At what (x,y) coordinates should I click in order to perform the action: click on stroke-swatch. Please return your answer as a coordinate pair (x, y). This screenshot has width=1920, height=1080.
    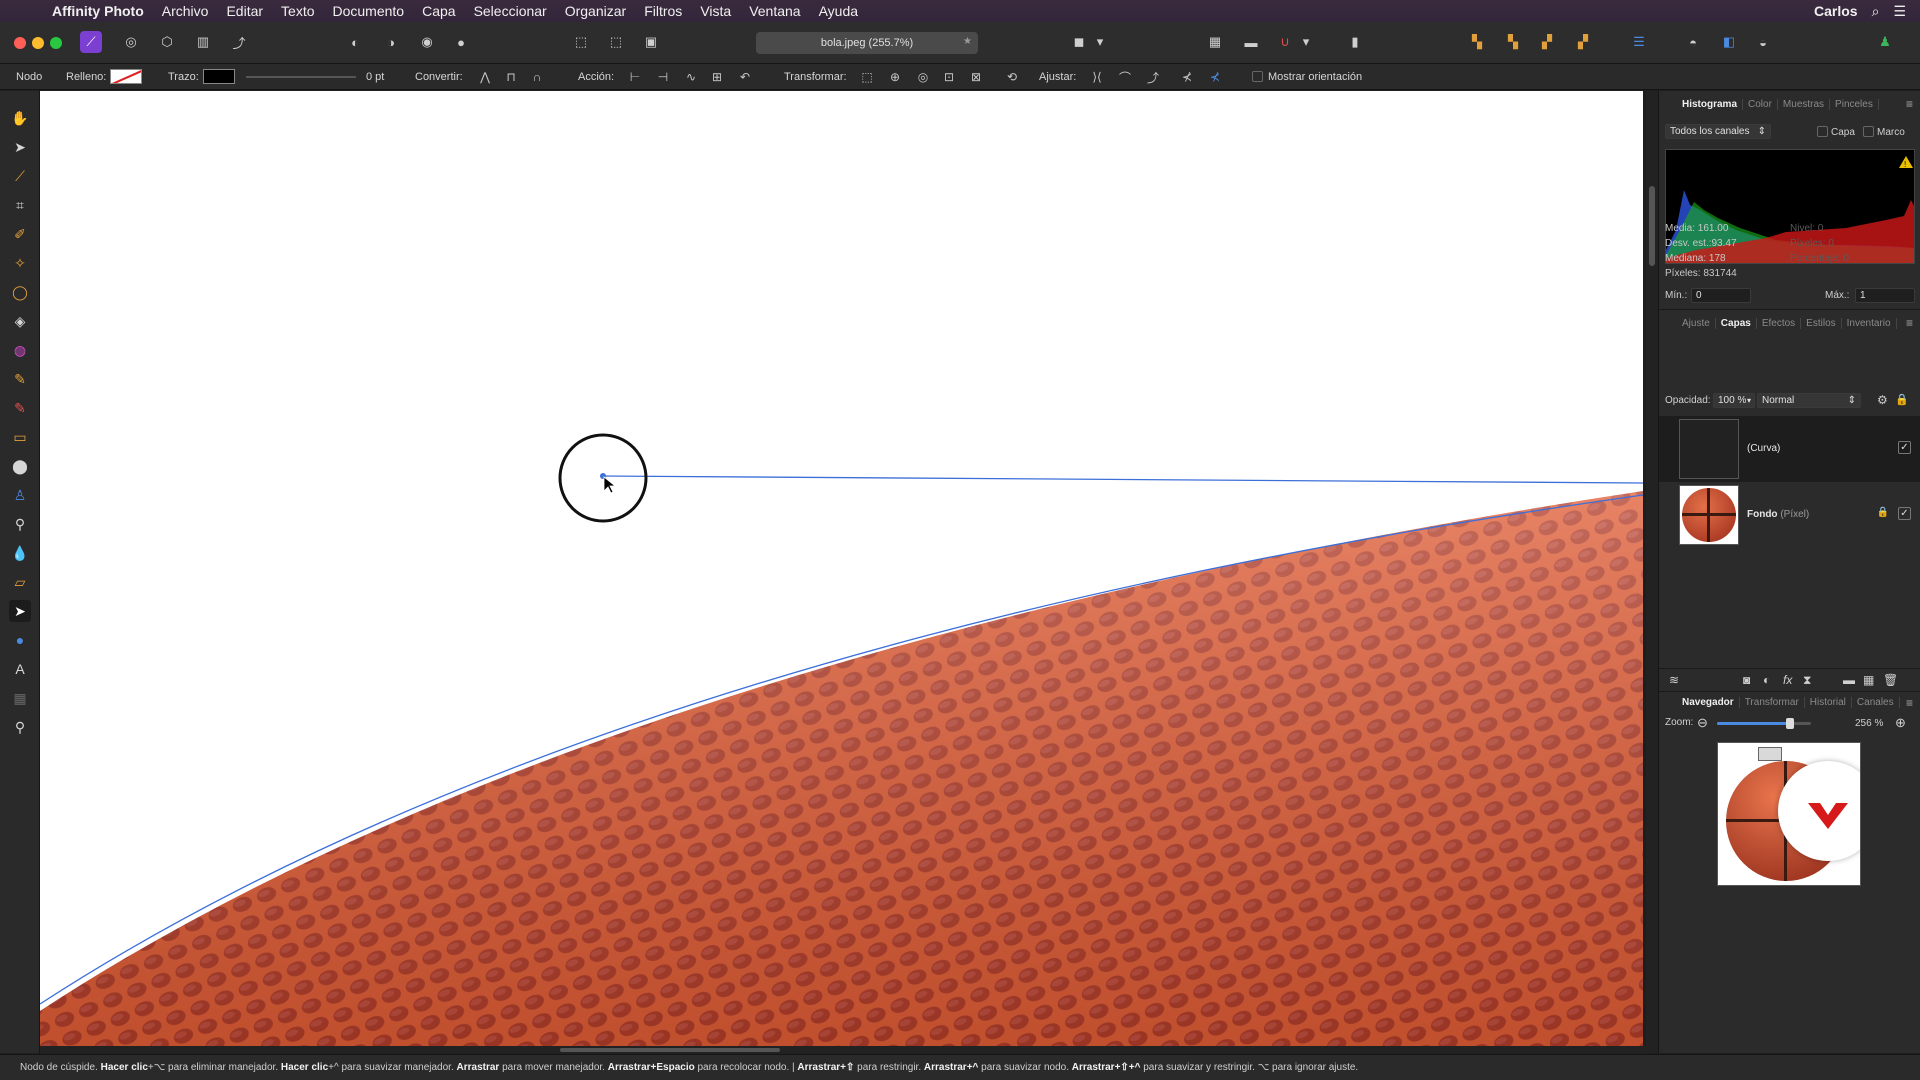
    Looking at the image, I should click on (219, 76).